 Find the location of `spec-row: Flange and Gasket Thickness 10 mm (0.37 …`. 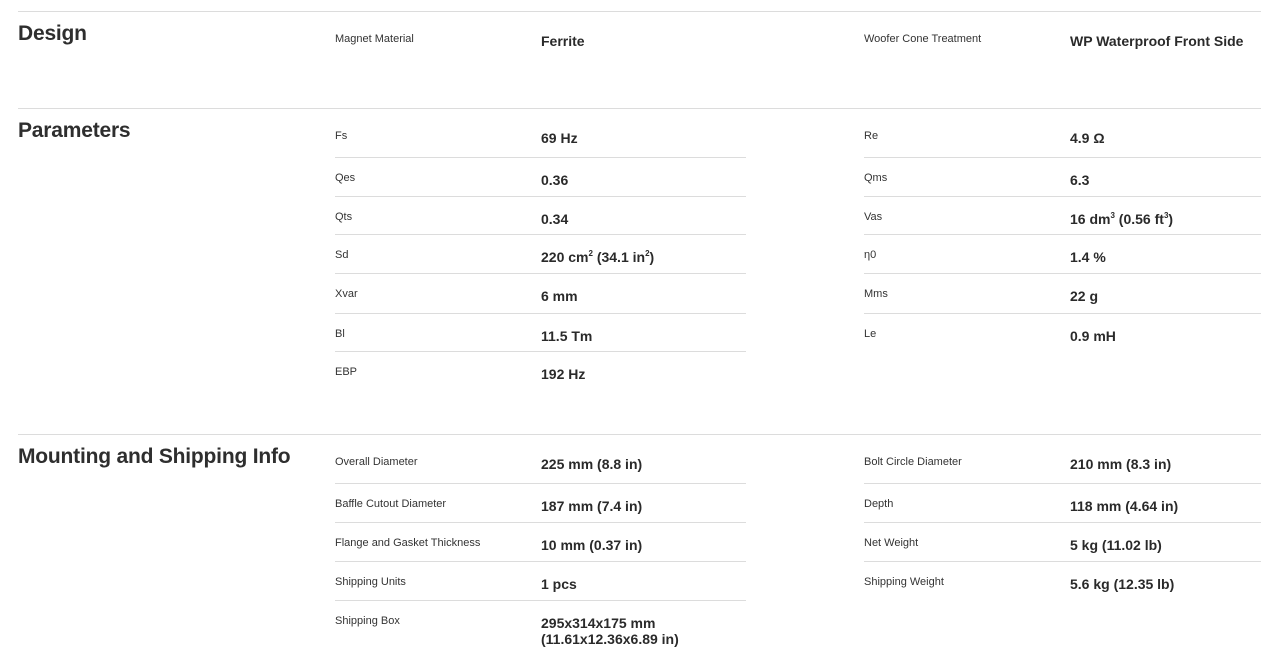

spec-row: Flange and Gasket Thickness 10 mm (0.37 … is located at coordinates (540, 541).